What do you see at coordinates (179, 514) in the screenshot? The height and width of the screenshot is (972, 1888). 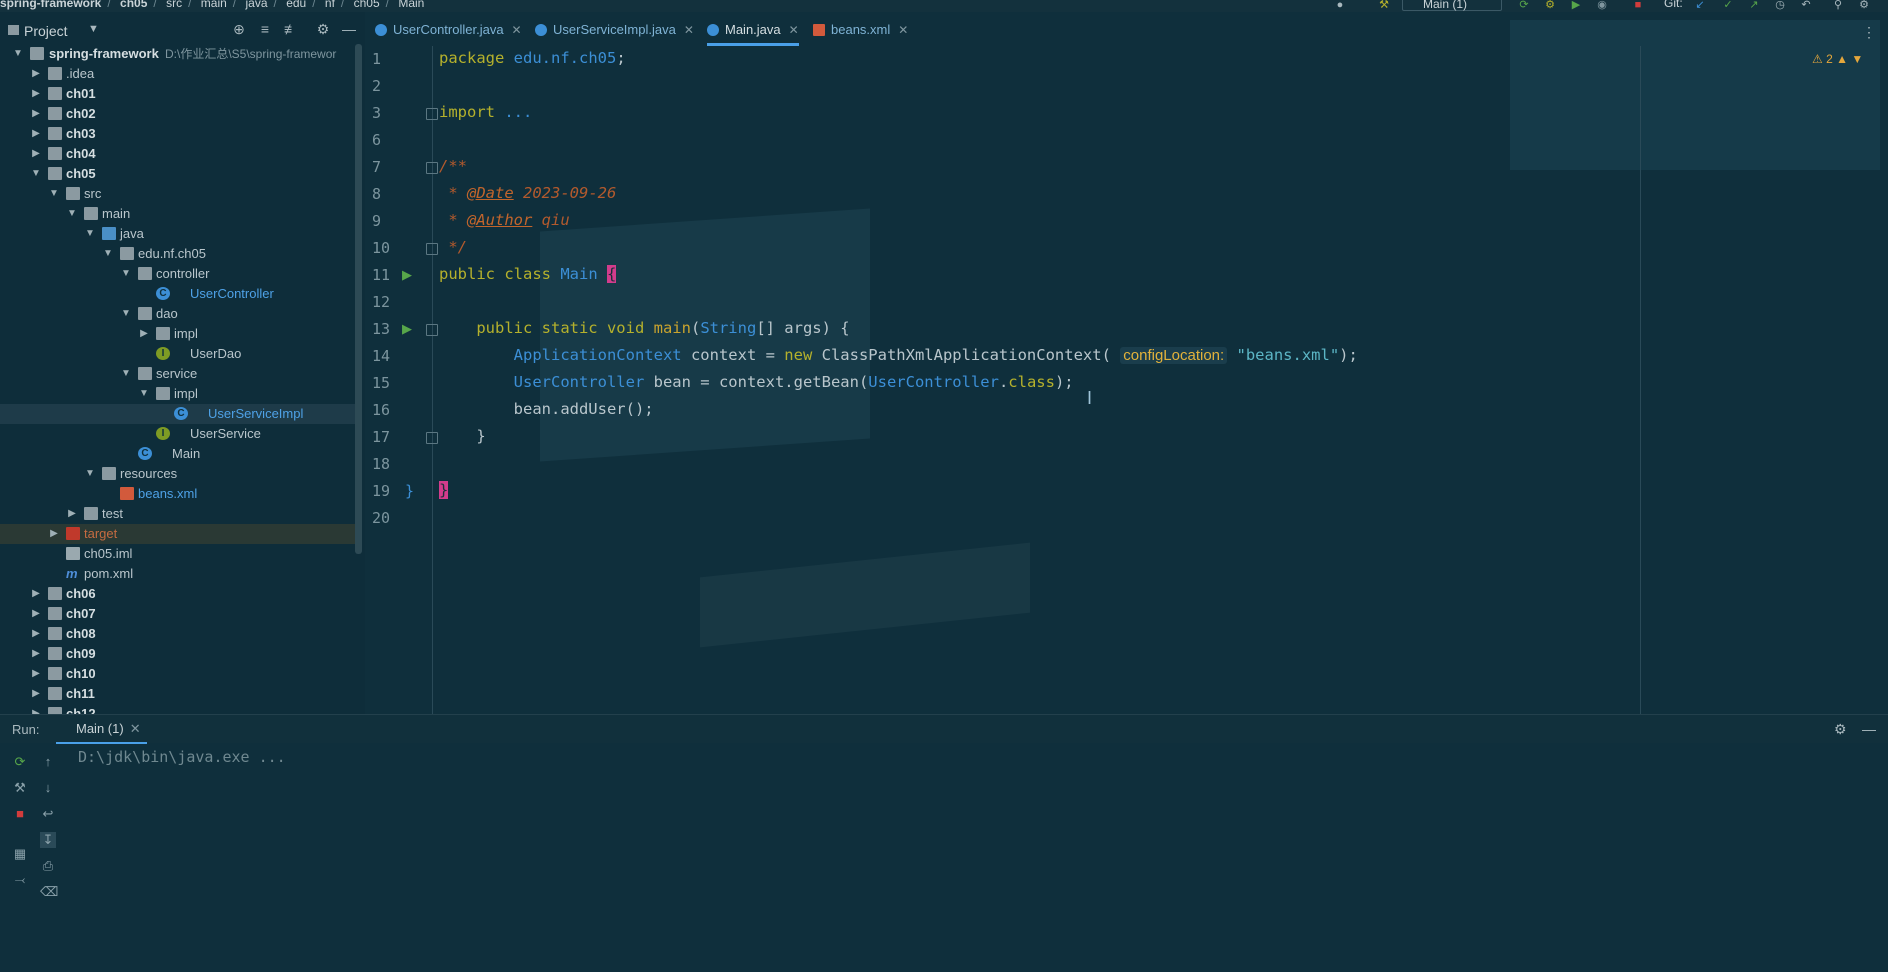 I see `tree-item-test: ▶ test` at bounding box center [179, 514].